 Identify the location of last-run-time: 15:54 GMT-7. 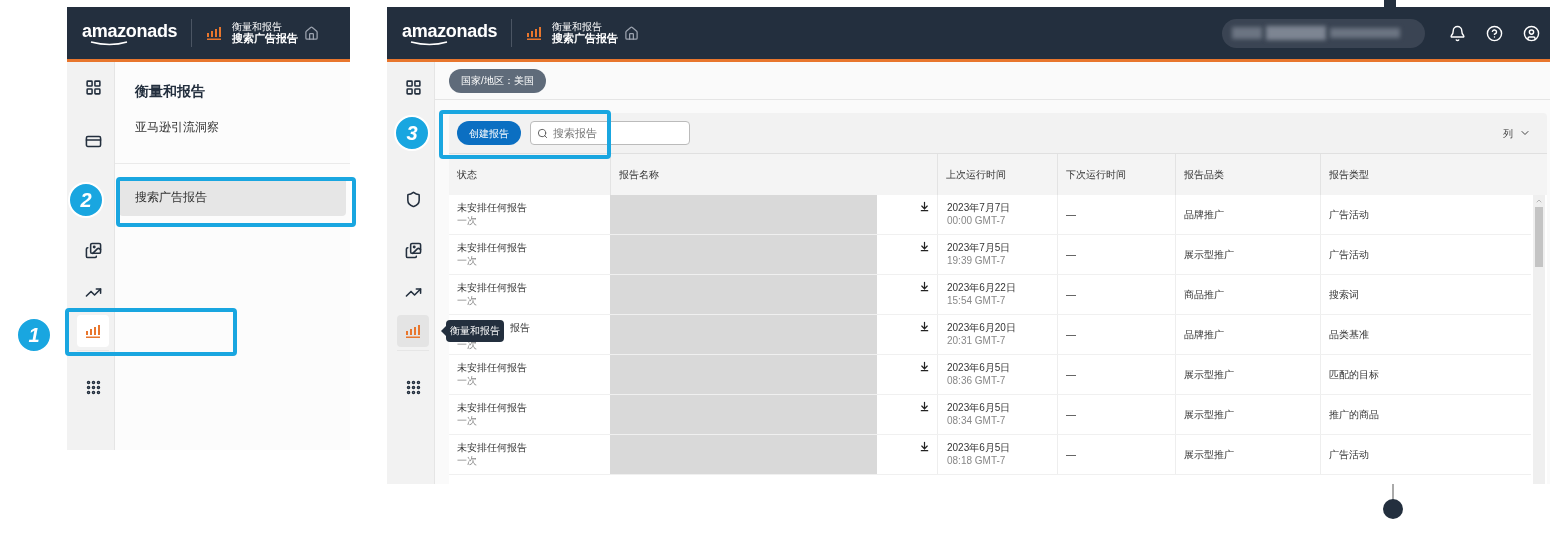
(976, 300).